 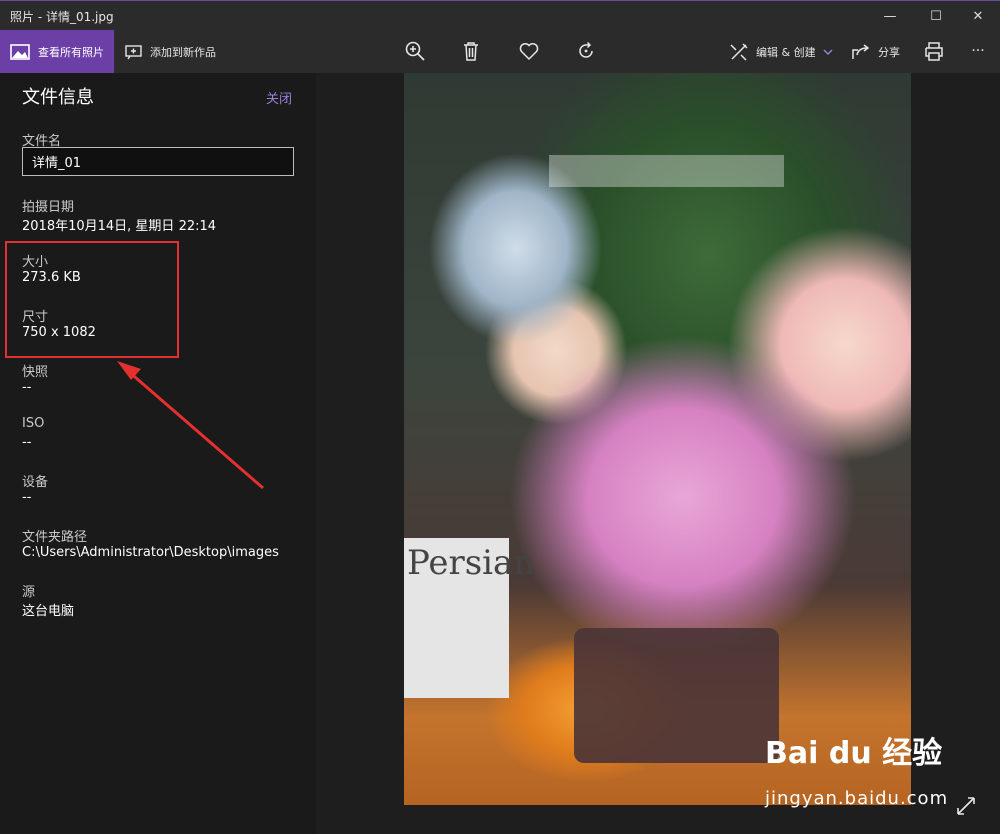 What do you see at coordinates (27, 497) in the screenshot?
I see `device-value: --` at bounding box center [27, 497].